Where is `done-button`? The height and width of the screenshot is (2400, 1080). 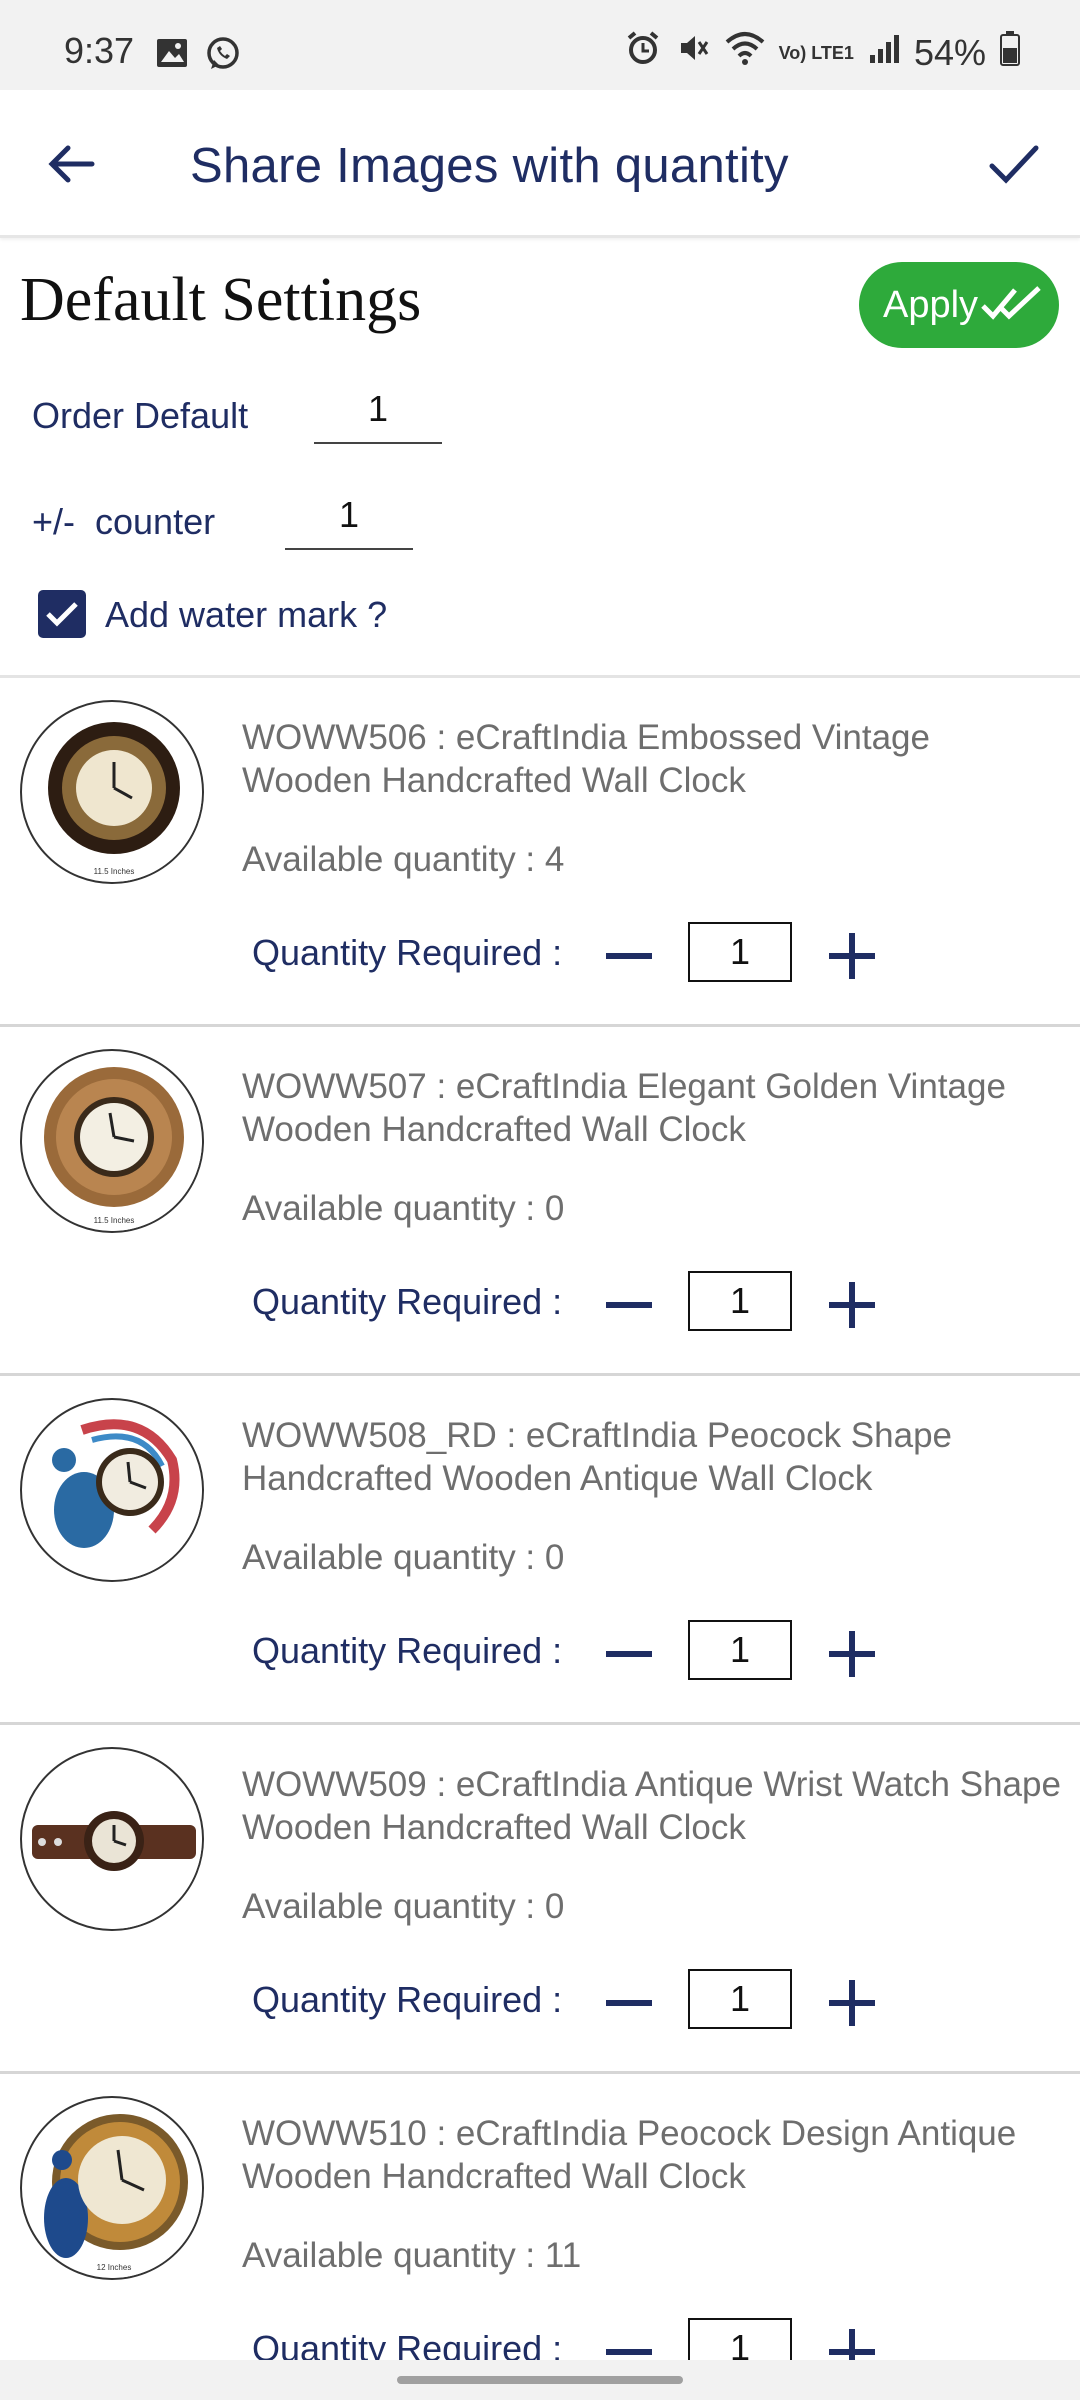
done-button is located at coordinates (1013, 165).